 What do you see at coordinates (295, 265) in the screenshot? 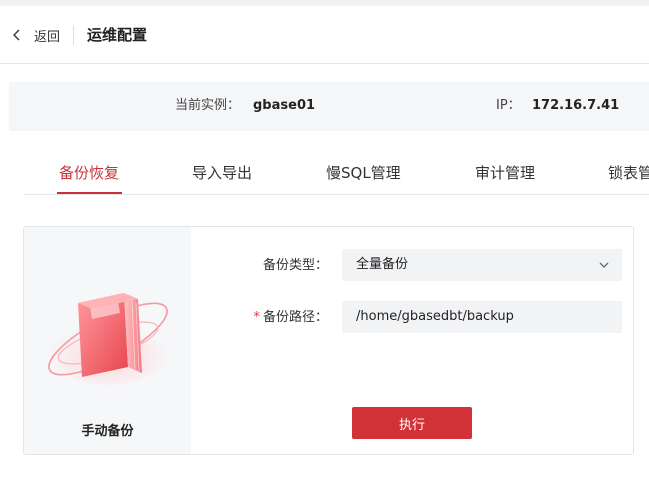
I see `backup-type-label: 备份类型：` at bounding box center [295, 265].